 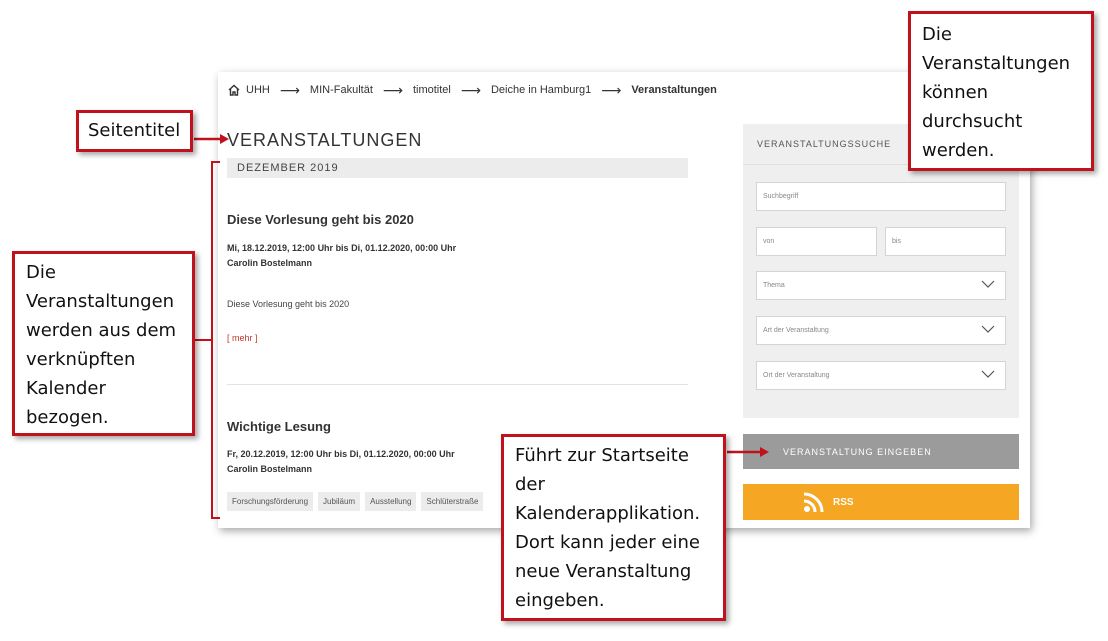 What do you see at coordinates (748, 452) in the screenshot?
I see `submit-arrow` at bounding box center [748, 452].